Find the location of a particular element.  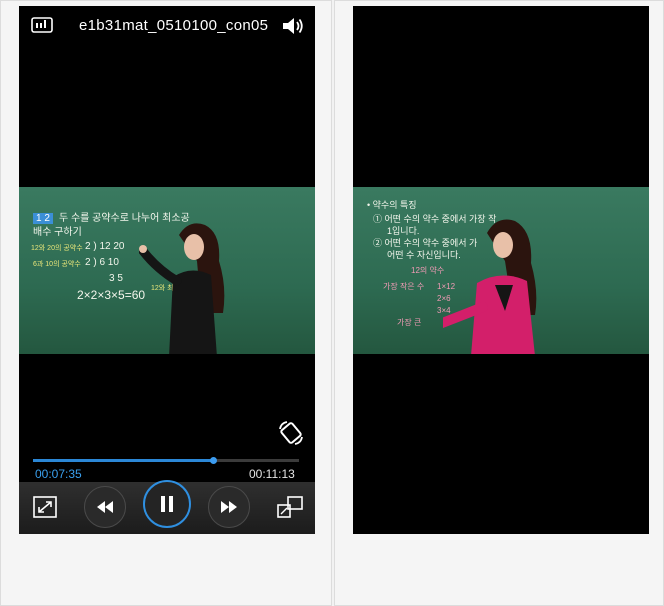

board-note-2: 가장 작은 수 is located at coordinates (404, 286).